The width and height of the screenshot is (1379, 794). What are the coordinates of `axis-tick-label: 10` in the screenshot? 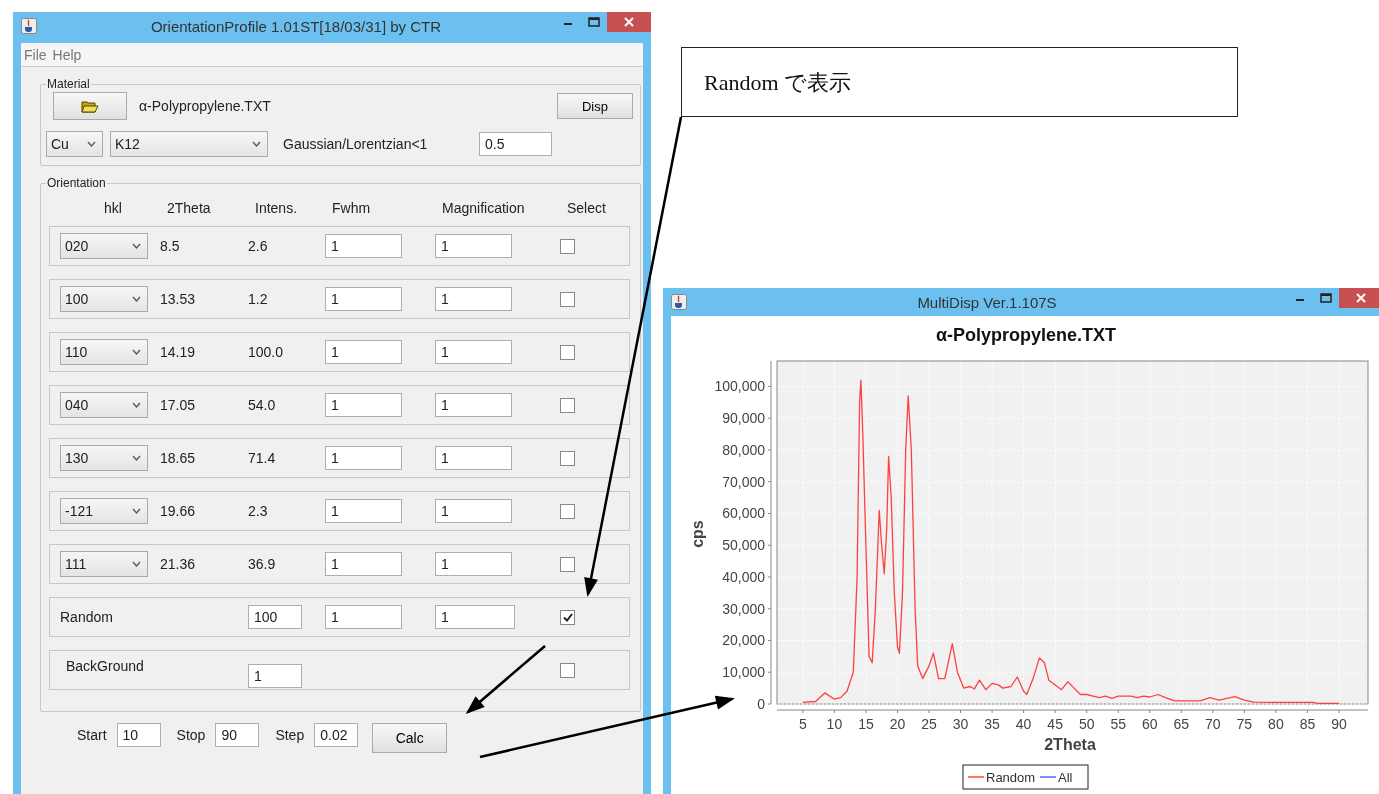 It's located at (834, 724).